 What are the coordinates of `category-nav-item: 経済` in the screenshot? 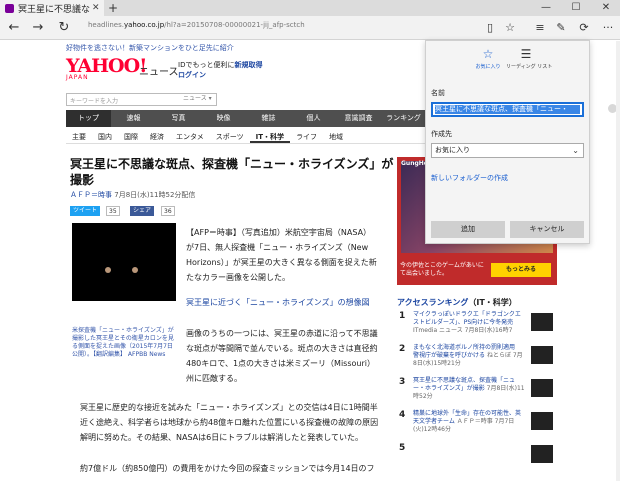 It's located at (157, 136).